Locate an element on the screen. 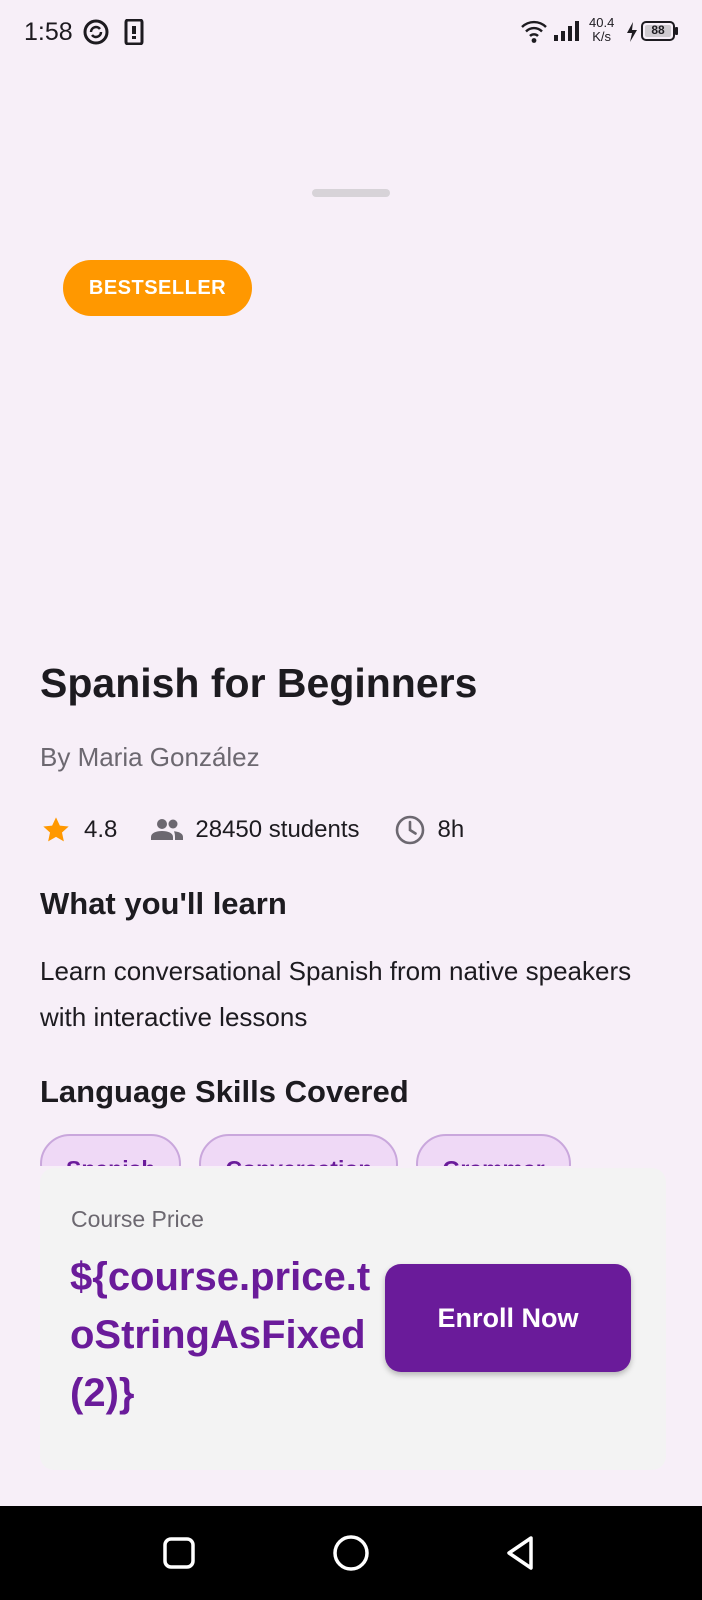  sheet-drag-handle is located at coordinates (351, 193).